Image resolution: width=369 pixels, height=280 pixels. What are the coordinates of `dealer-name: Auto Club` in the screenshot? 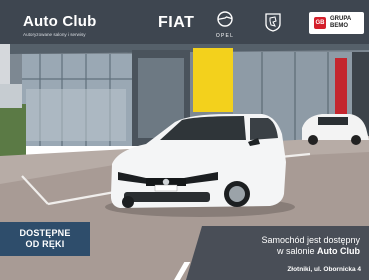 It's located at (338, 251).